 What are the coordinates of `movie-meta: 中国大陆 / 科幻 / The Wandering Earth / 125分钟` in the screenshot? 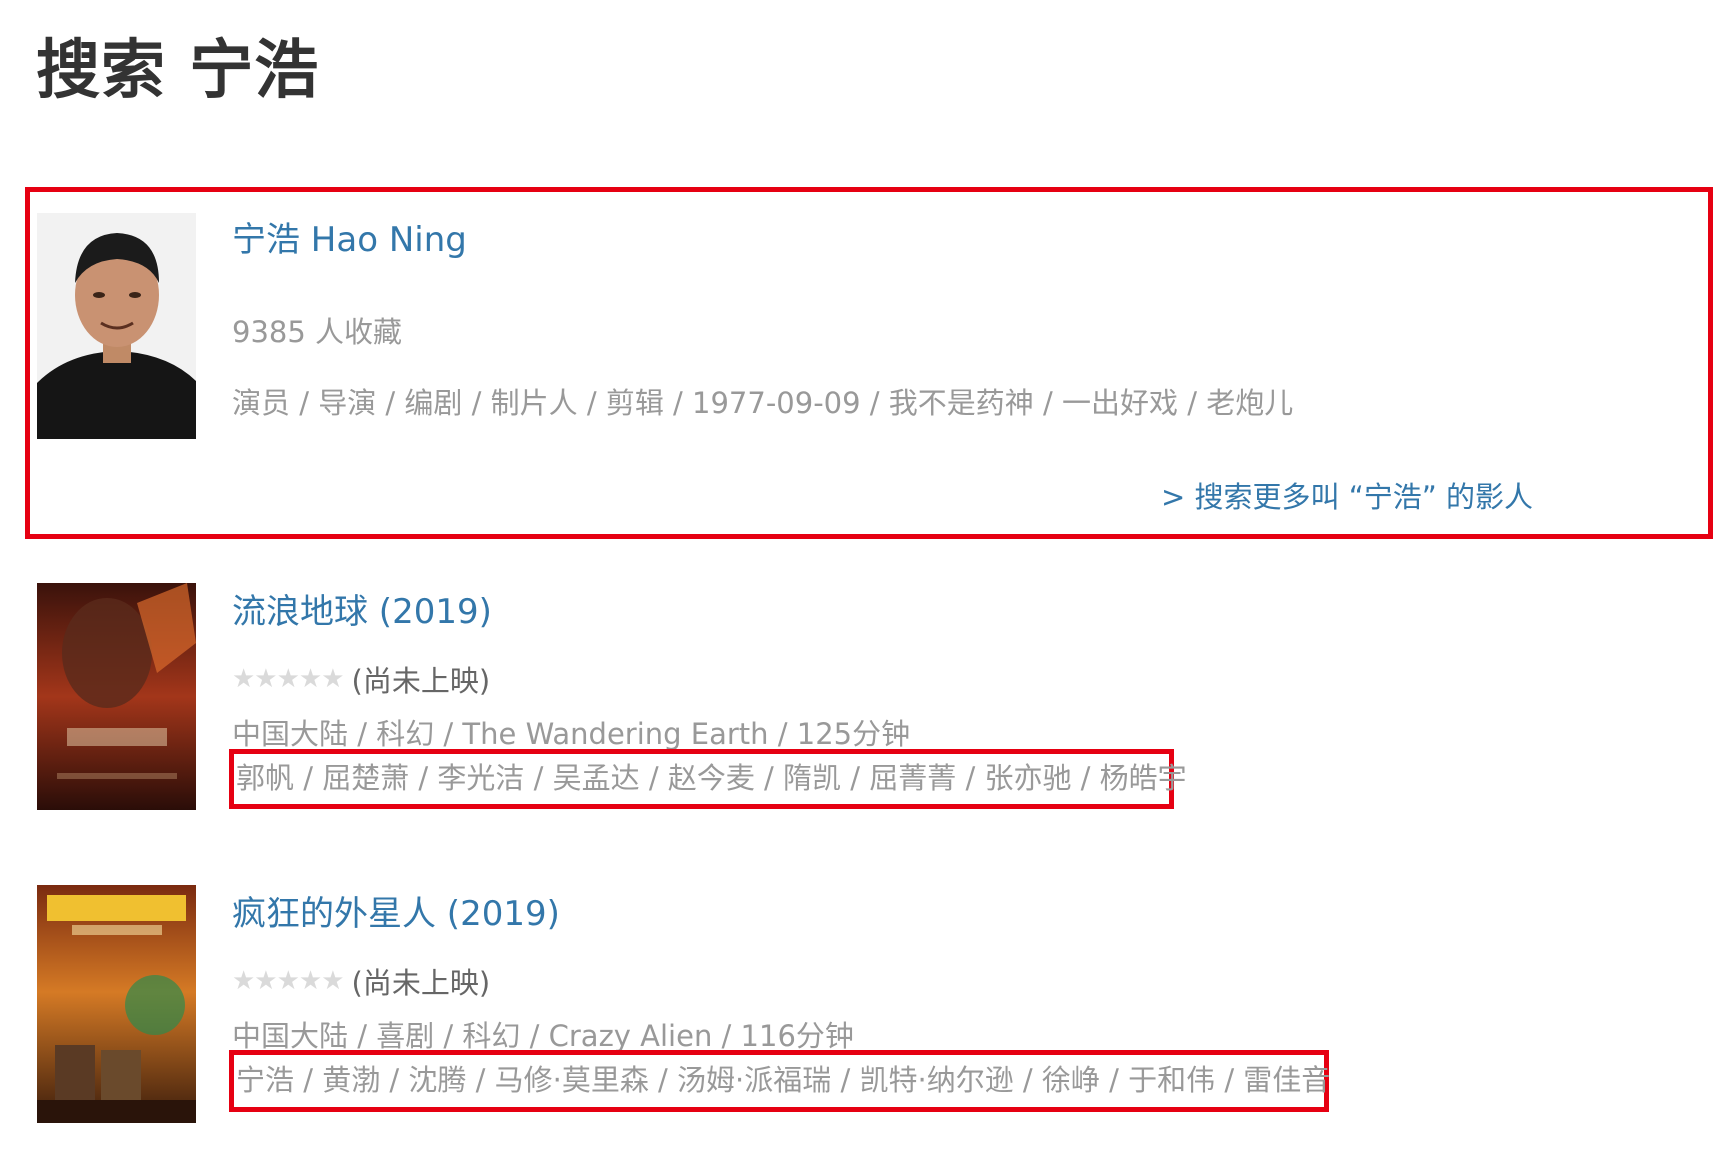 It's located at (571, 734).